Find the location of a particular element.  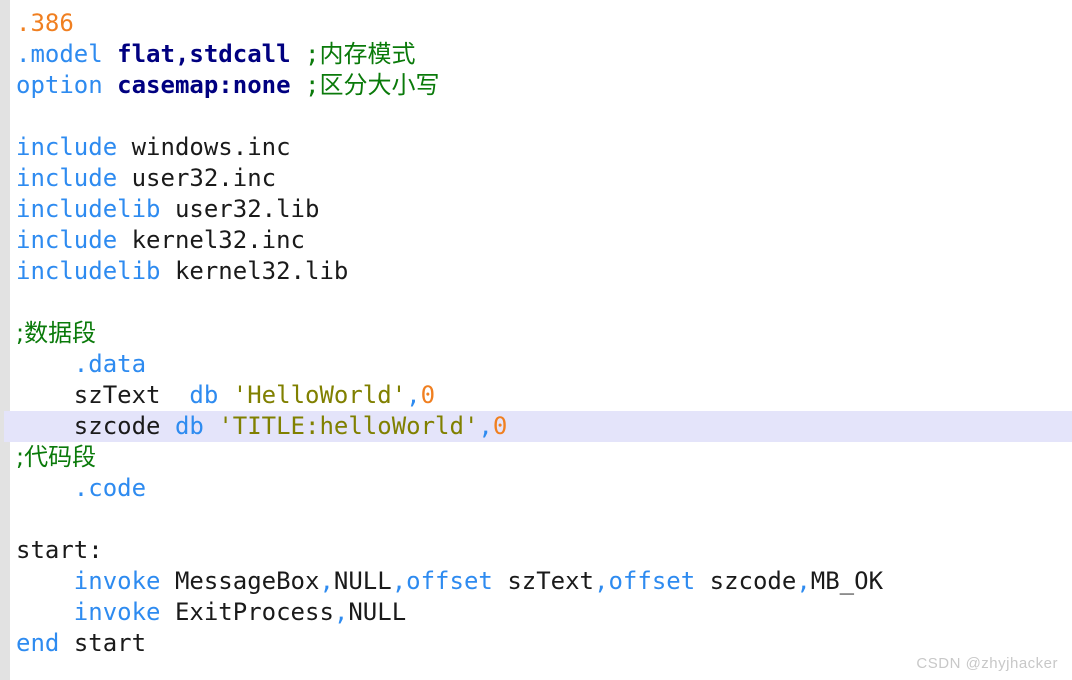

code-line-10-blank is located at coordinates (541, 302).